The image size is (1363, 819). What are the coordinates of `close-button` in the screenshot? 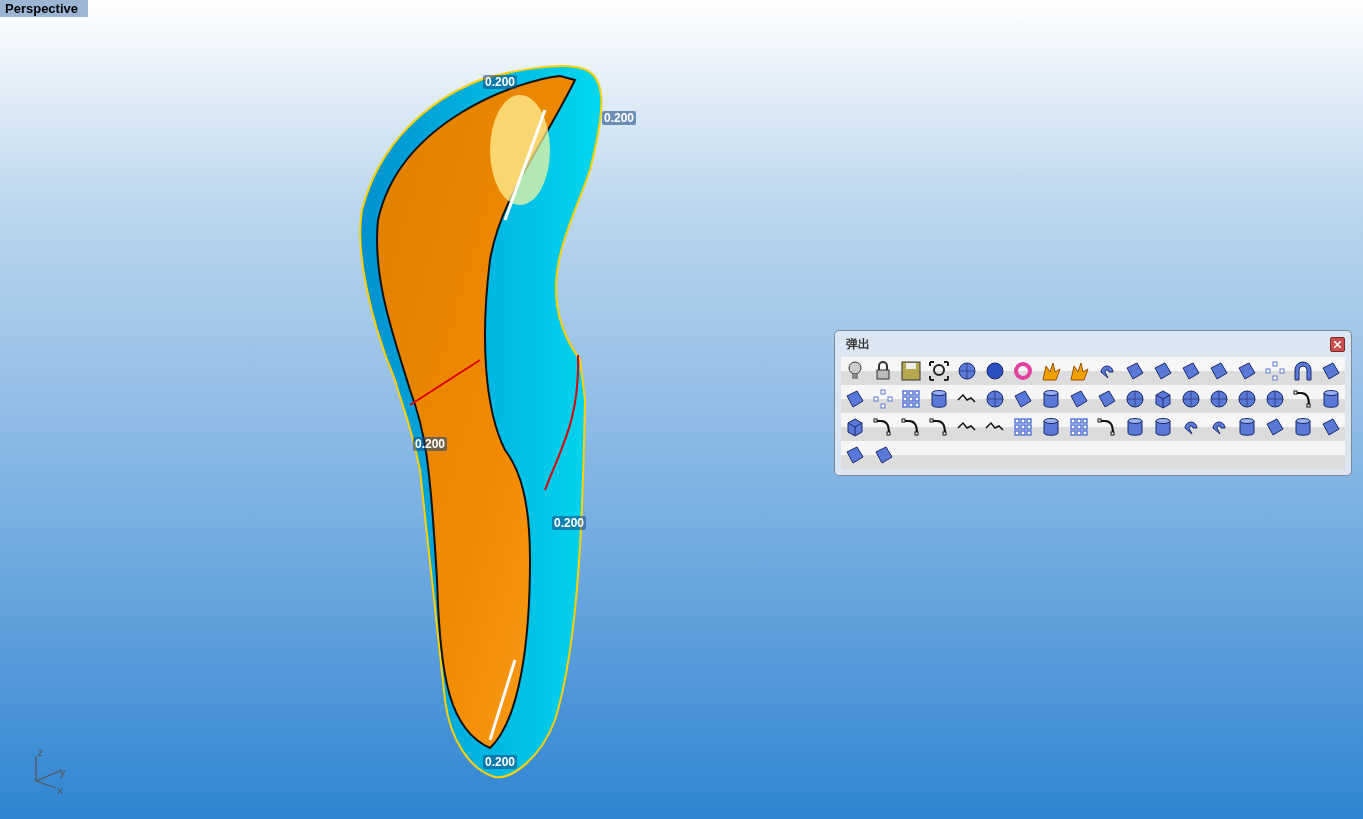 It's located at (1337, 344).